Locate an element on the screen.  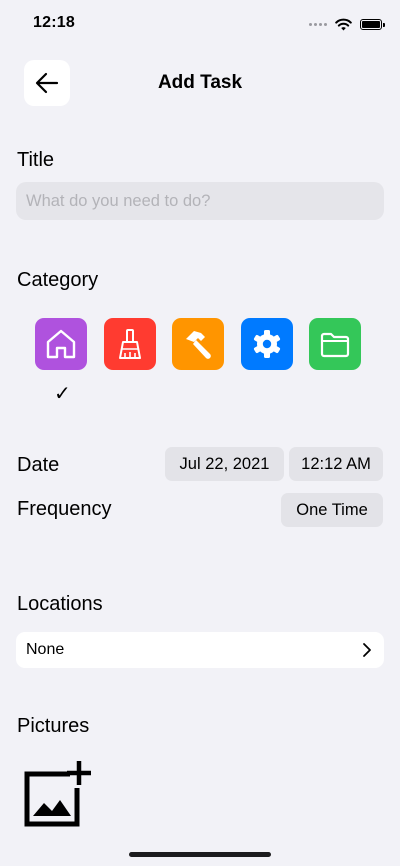
category-label: Category is located at coordinates (58, 280).